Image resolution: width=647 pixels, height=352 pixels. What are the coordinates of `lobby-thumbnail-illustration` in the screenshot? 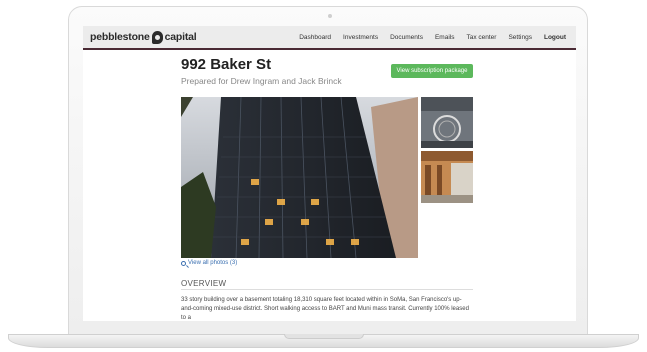 It's located at (447, 122).